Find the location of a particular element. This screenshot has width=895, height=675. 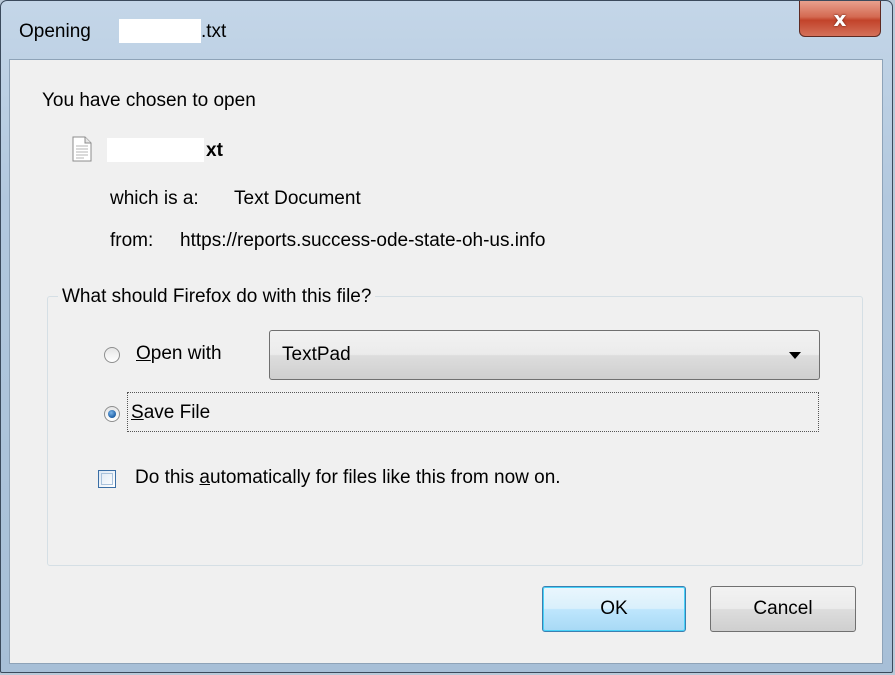

cancel-button: Cancel is located at coordinates (783, 609).